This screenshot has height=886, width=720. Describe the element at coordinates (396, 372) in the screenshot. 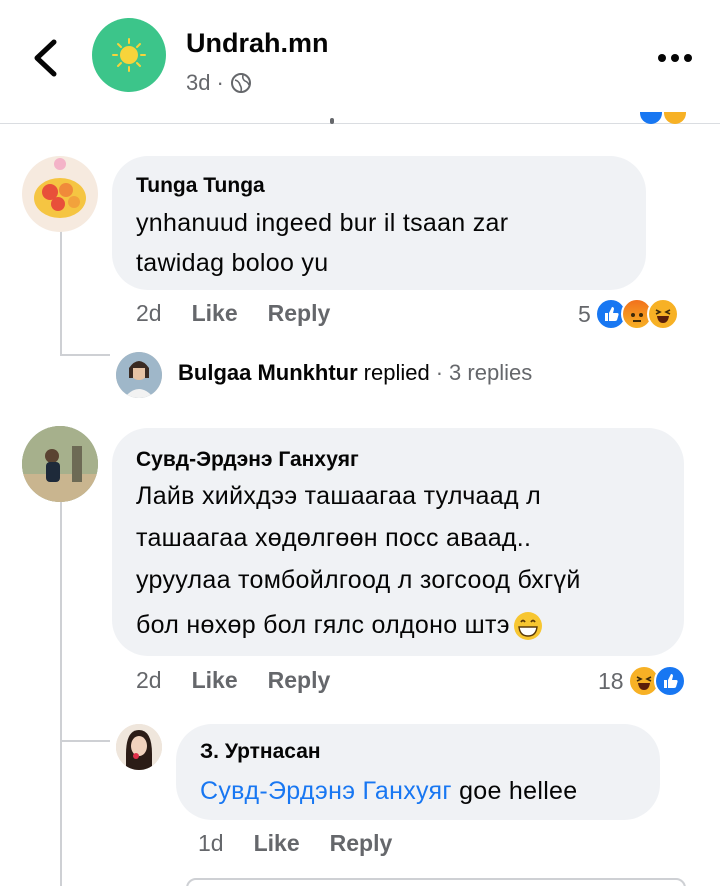

I see `replied-label: replied` at that location.